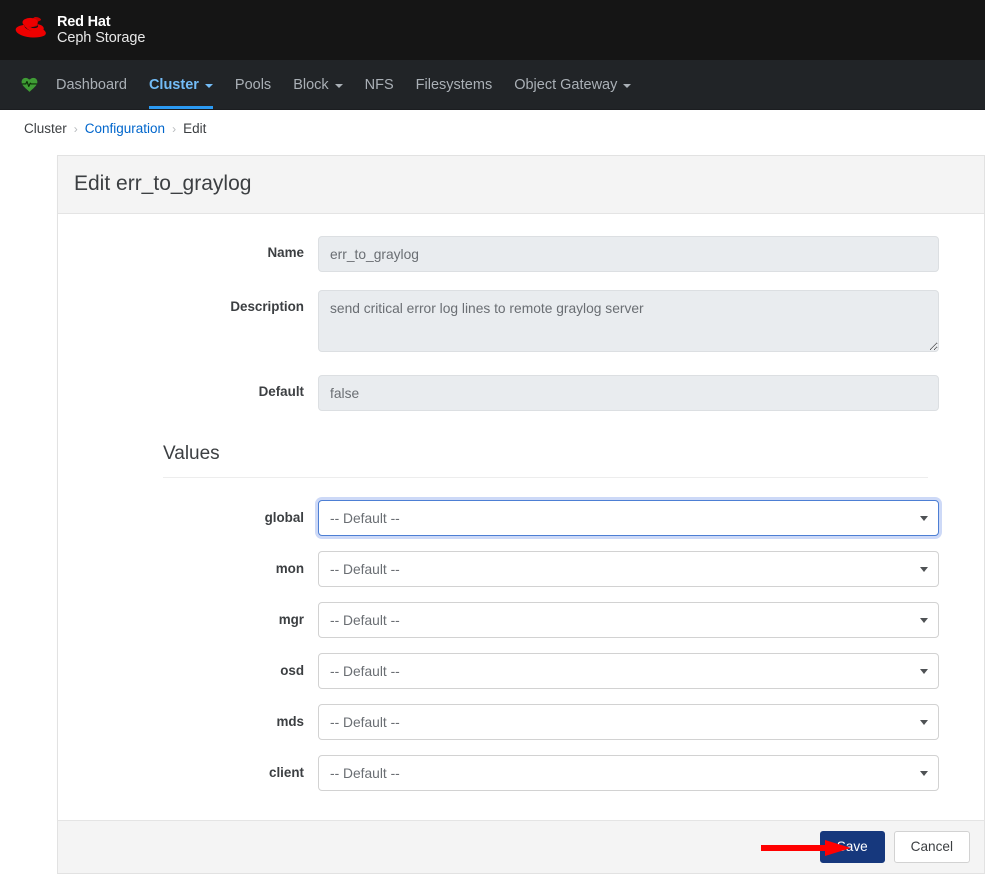  What do you see at coordinates (545, 477) in the screenshot?
I see `values-divider` at bounding box center [545, 477].